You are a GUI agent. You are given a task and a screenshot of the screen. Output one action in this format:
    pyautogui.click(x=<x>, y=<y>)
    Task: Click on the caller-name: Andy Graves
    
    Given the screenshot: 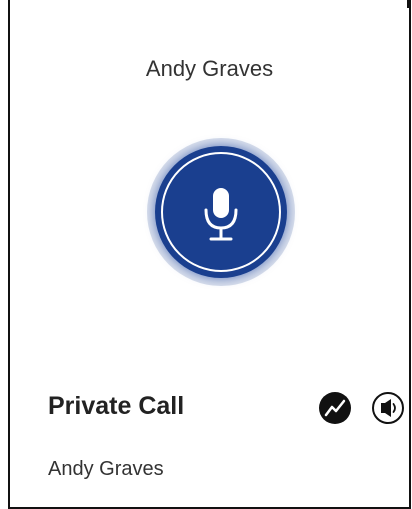 What is the action you would take?
    pyautogui.click(x=209, y=68)
    